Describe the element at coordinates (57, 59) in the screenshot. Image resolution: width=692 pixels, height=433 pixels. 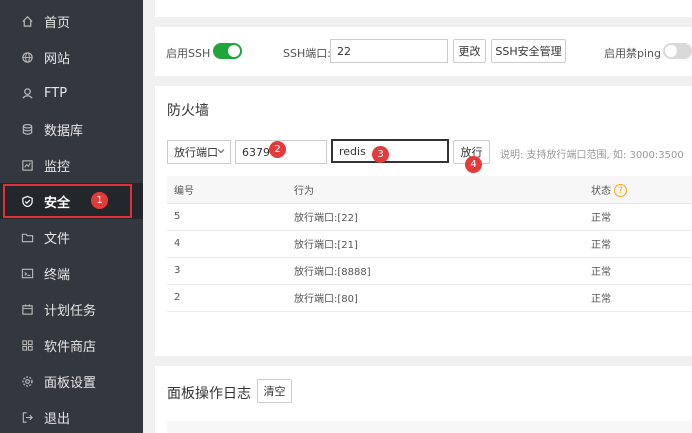
I see `sidebar-item-label: 网站` at that location.